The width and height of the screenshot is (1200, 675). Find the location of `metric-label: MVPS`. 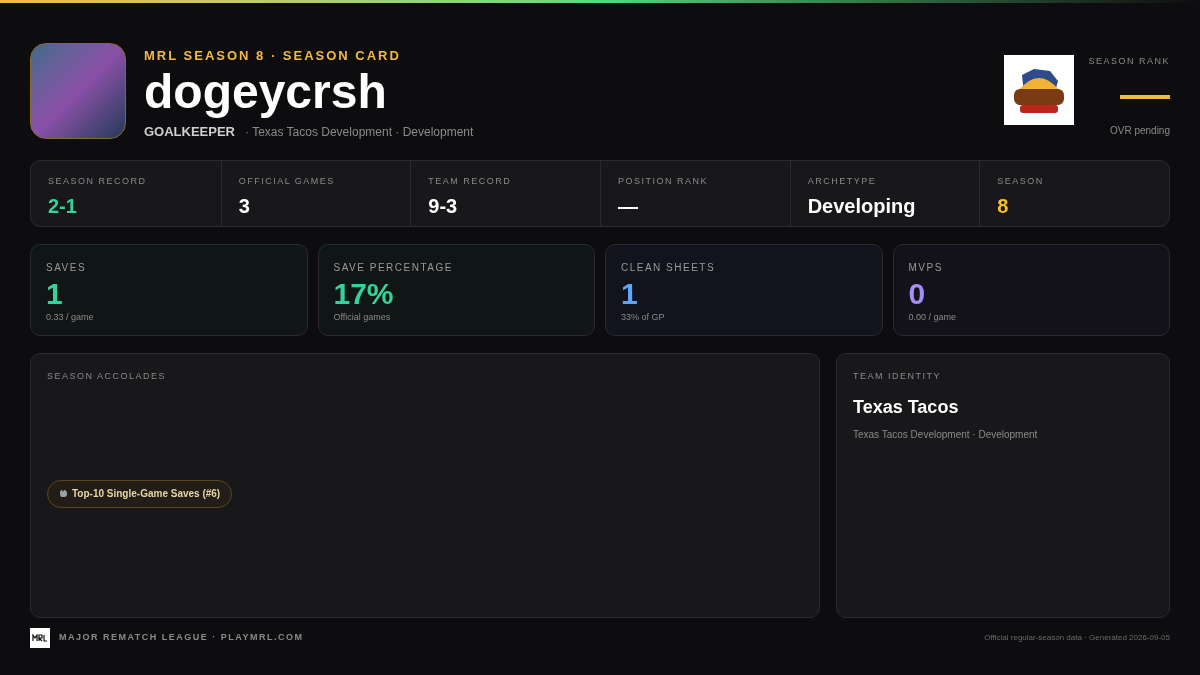

metric-label: MVPS is located at coordinates (925, 268).